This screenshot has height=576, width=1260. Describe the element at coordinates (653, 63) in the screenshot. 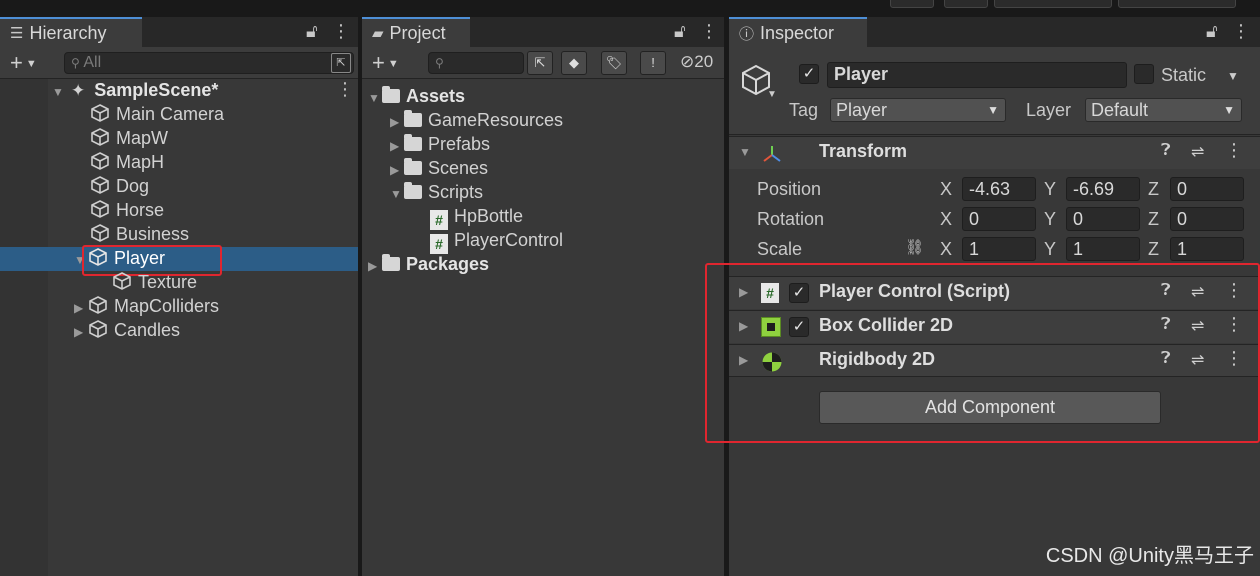

I see `filter-log-button: !` at that location.